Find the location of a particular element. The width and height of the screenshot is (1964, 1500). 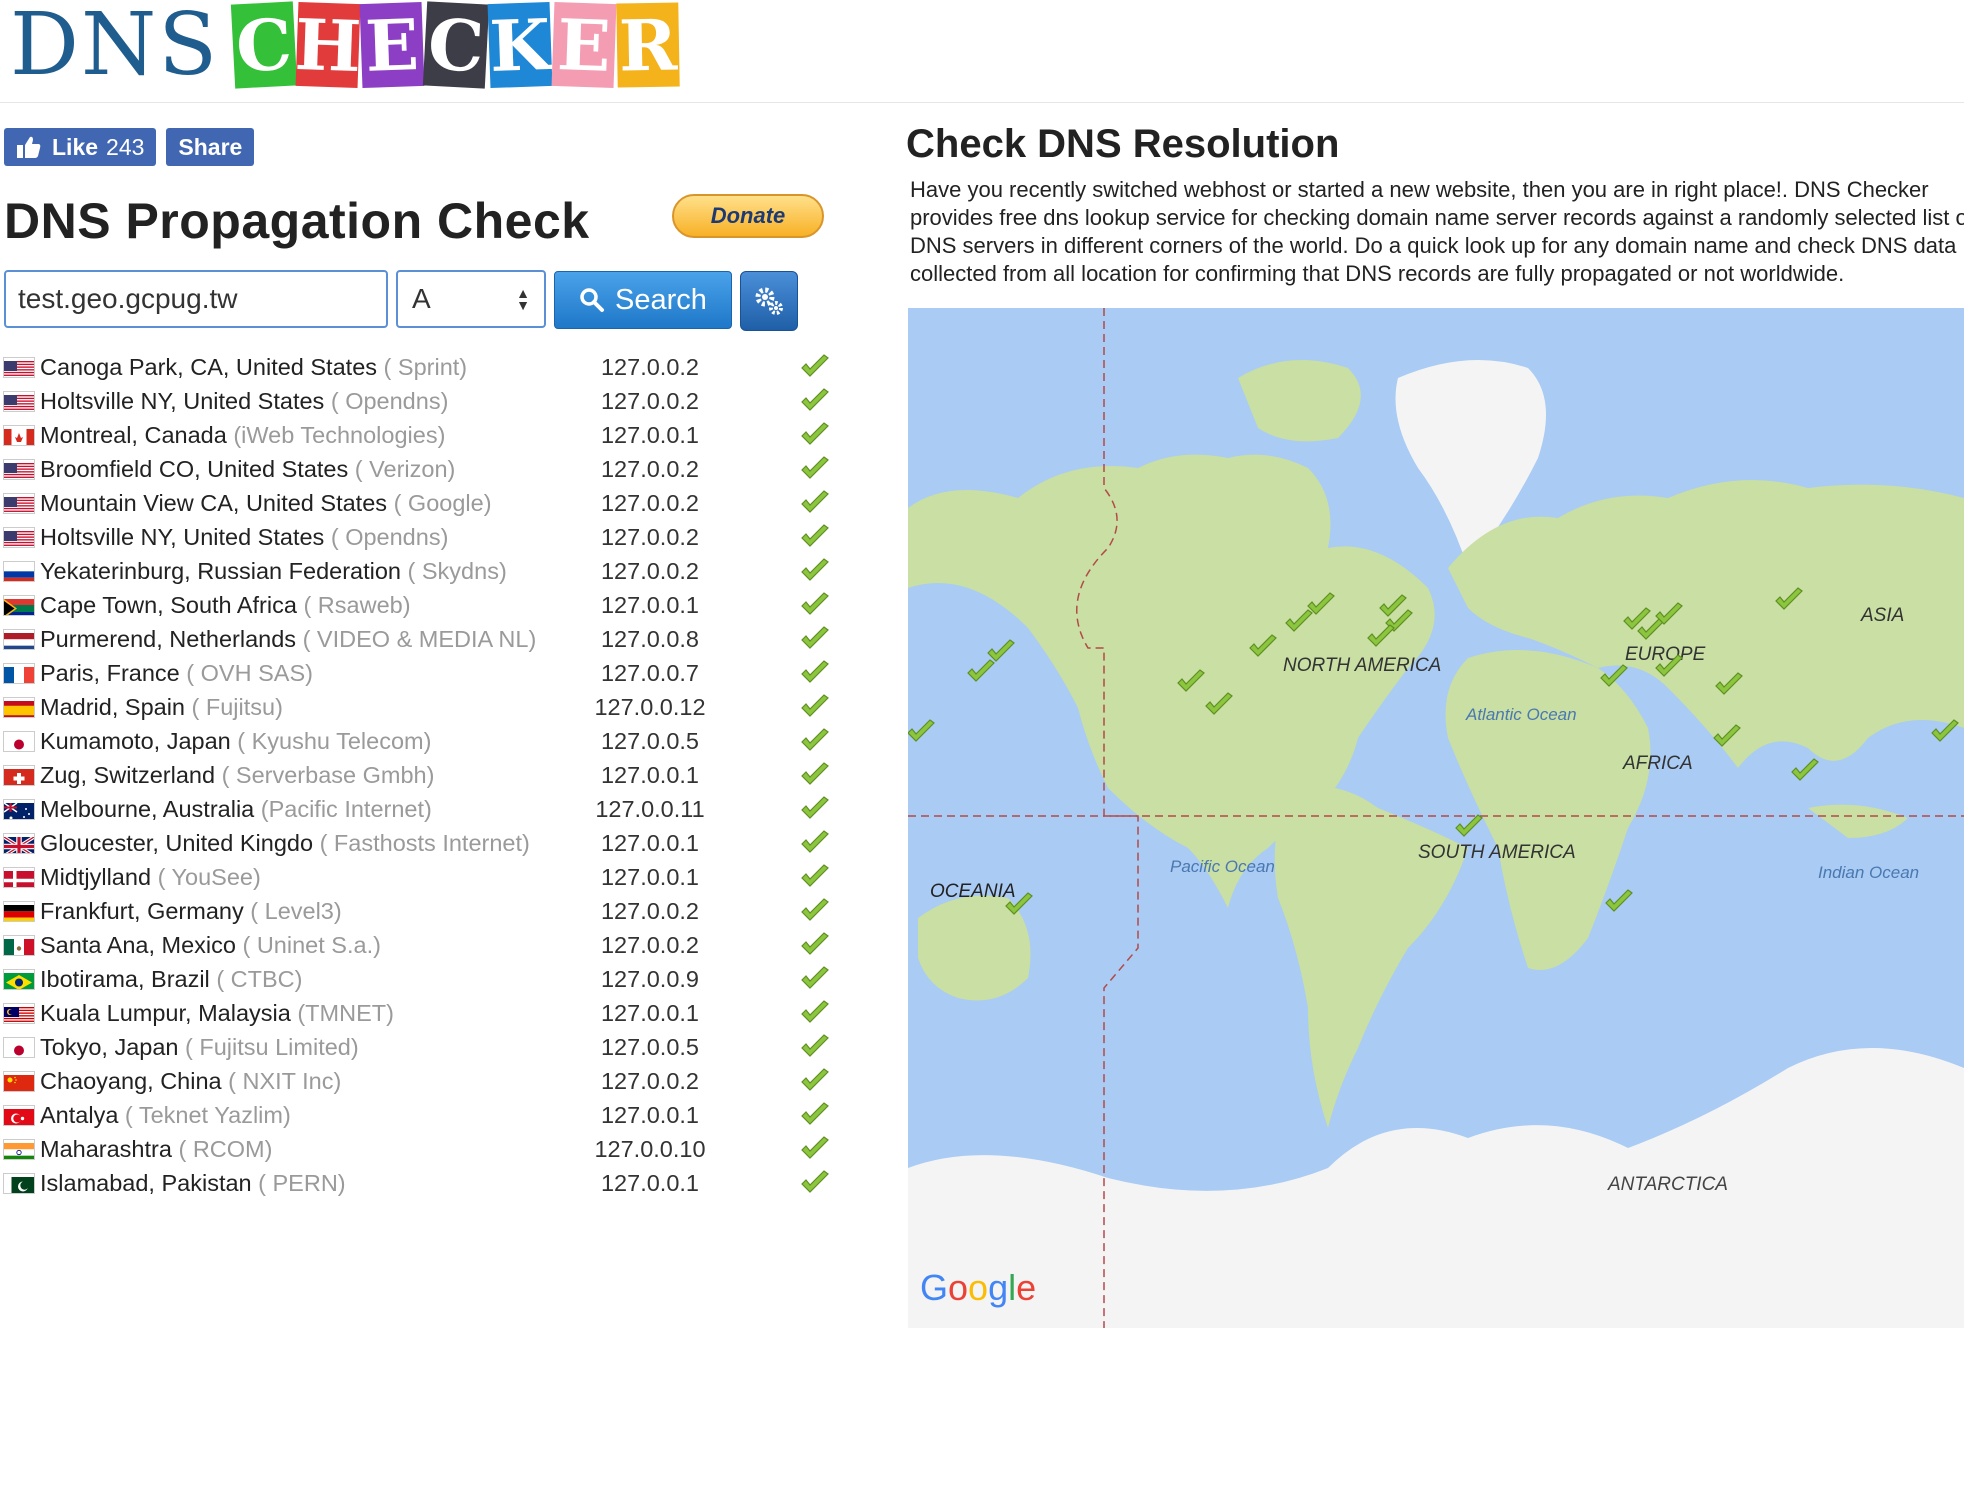

result-row: Tokyo, Japan ( Fujitsu Limited) 127.0.0.5 is located at coordinates (419, 1047).